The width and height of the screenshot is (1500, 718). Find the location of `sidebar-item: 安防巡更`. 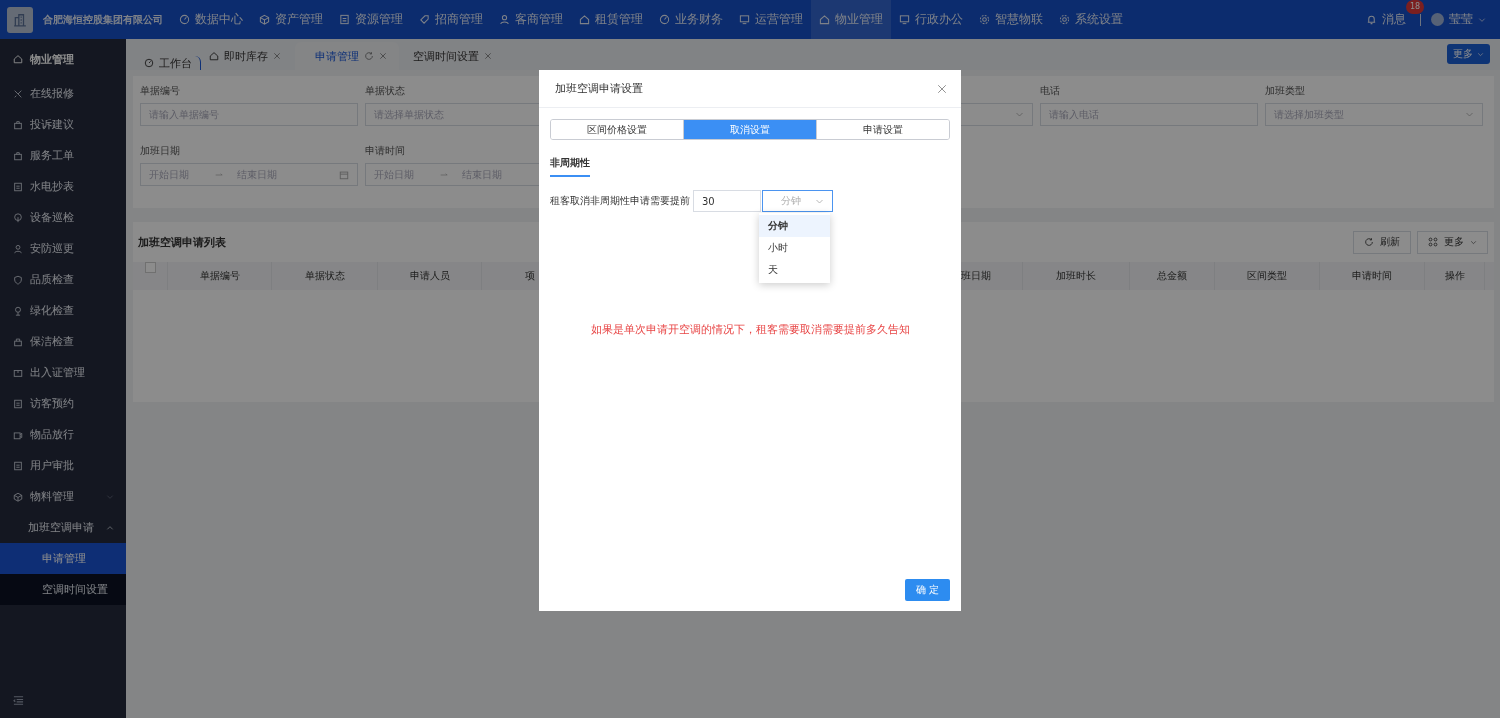

sidebar-item: 安防巡更 is located at coordinates (63, 248).